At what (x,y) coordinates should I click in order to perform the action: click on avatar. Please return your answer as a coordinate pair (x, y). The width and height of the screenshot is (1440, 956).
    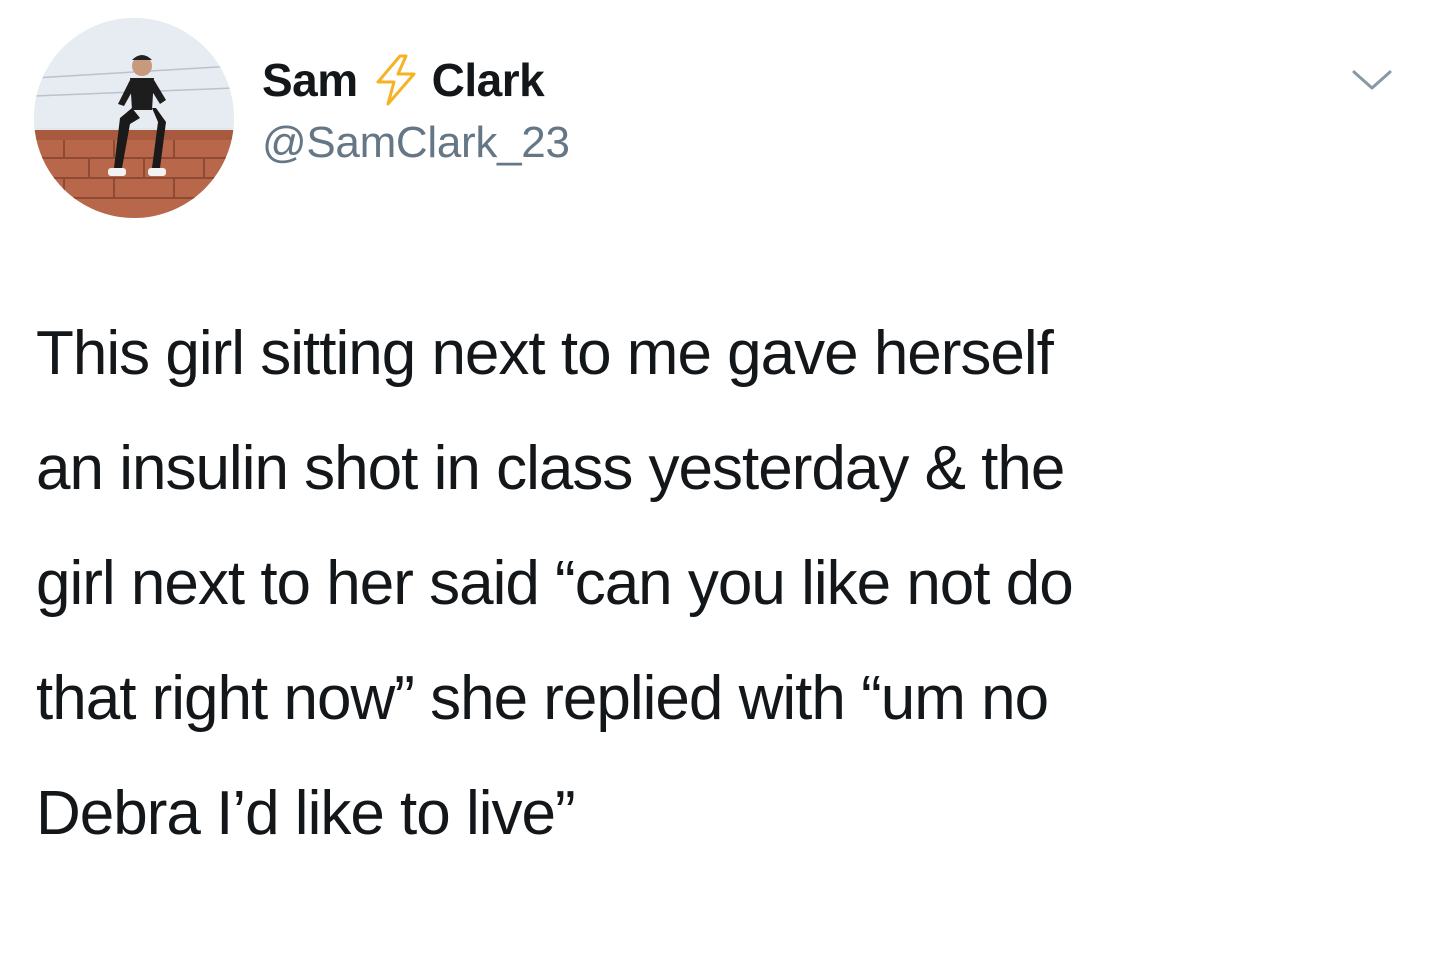
    Looking at the image, I should click on (134, 118).